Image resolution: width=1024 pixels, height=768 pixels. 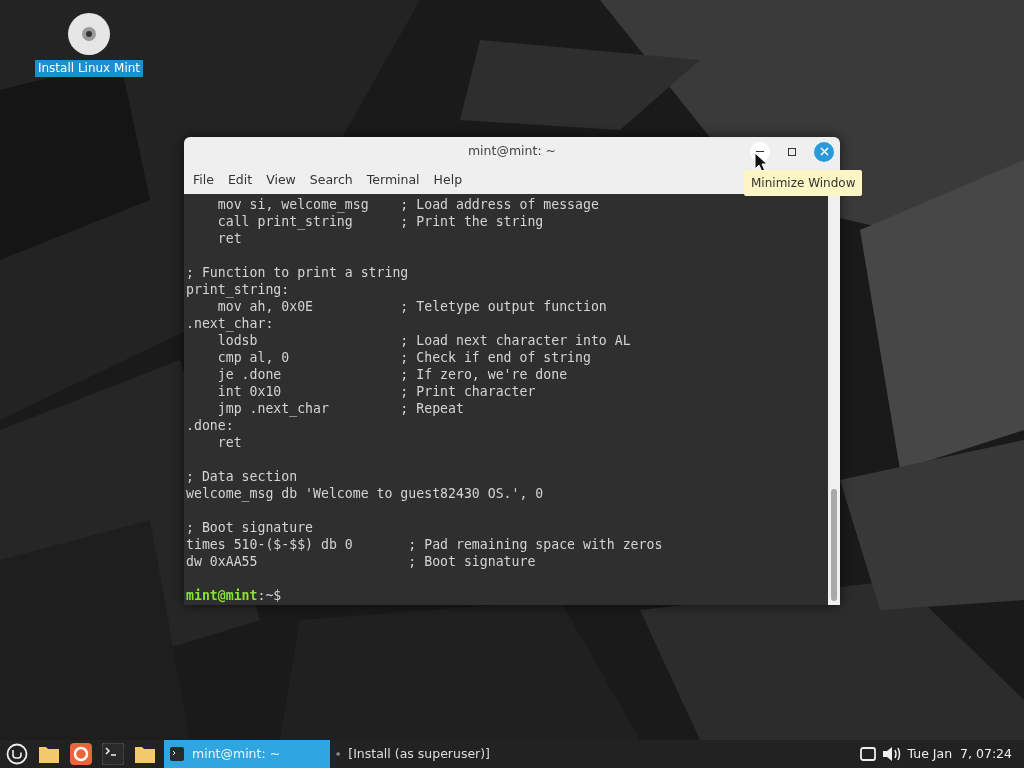 What do you see at coordinates (867, 754) in the screenshot?
I see `network-icon` at bounding box center [867, 754].